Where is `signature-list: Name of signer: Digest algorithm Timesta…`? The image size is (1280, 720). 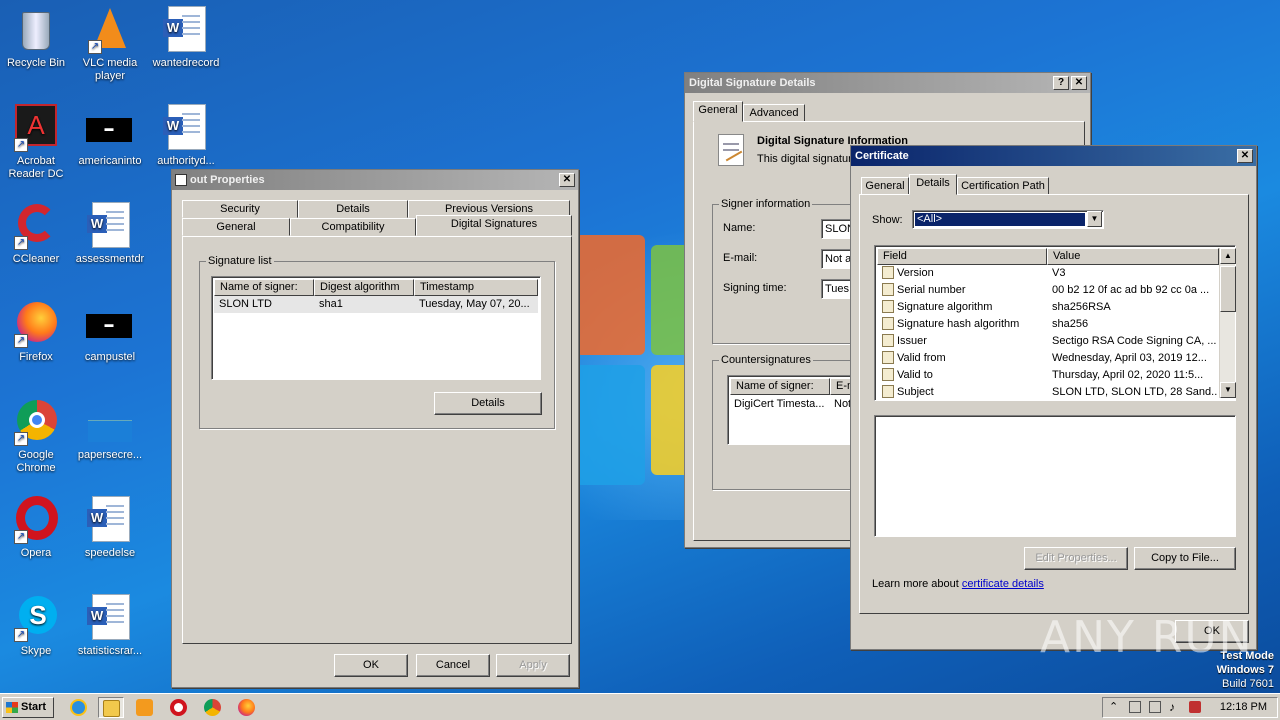 signature-list: Name of signer: Digest algorithm Timesta… is located at coordinates (376, 328).